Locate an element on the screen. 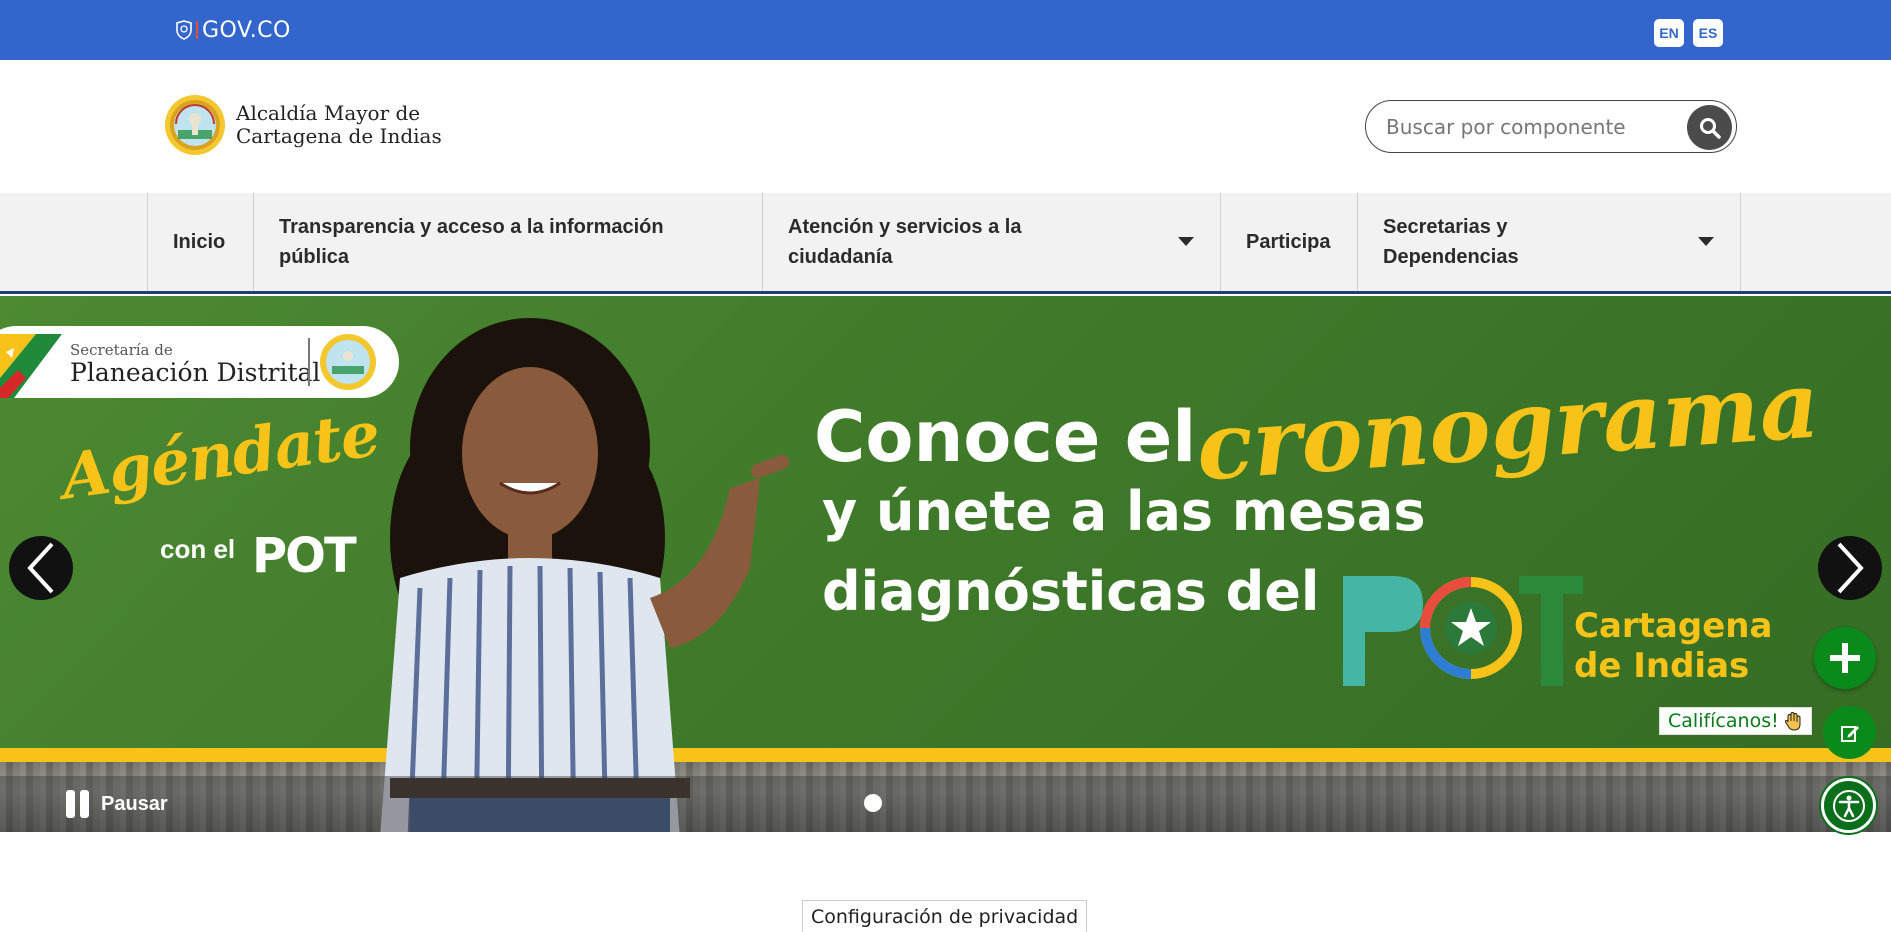 This screenshot has width=1891, height=932. brand-line-2: Cartagena de Indias is located at coordinates (339, 136).